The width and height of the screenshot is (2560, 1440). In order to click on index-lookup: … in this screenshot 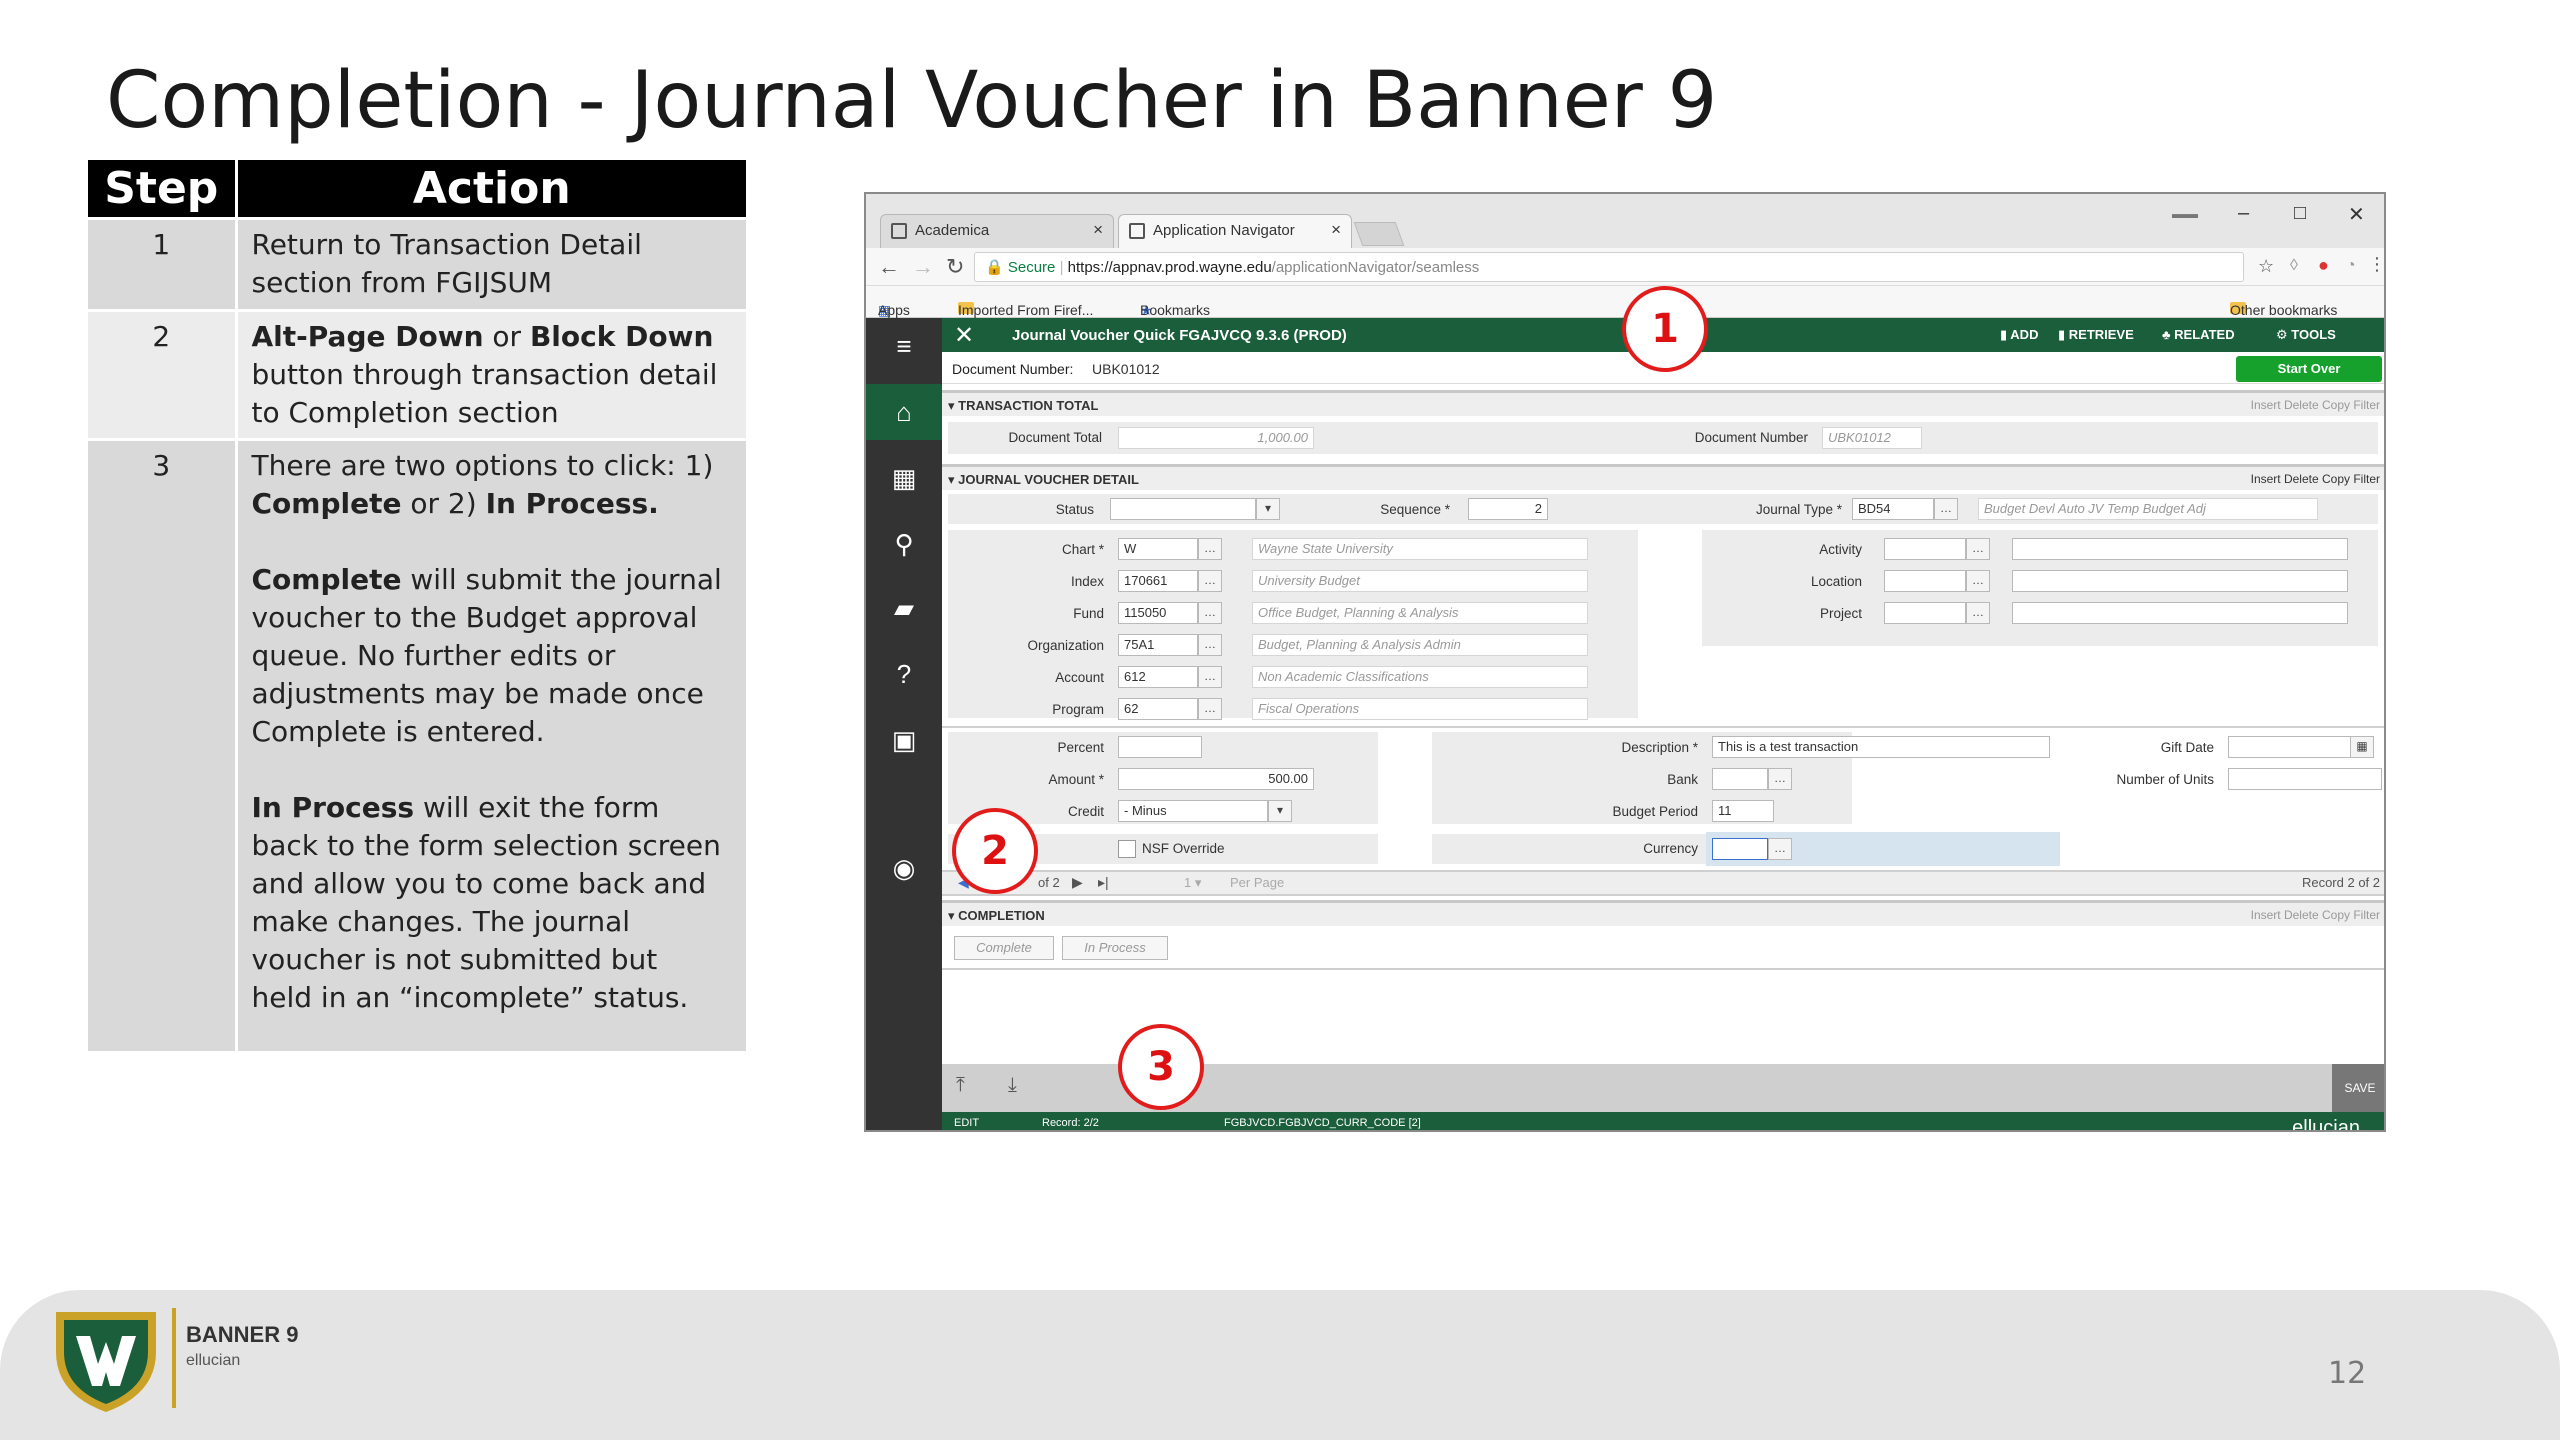, I will do `click(1210, 581)`.